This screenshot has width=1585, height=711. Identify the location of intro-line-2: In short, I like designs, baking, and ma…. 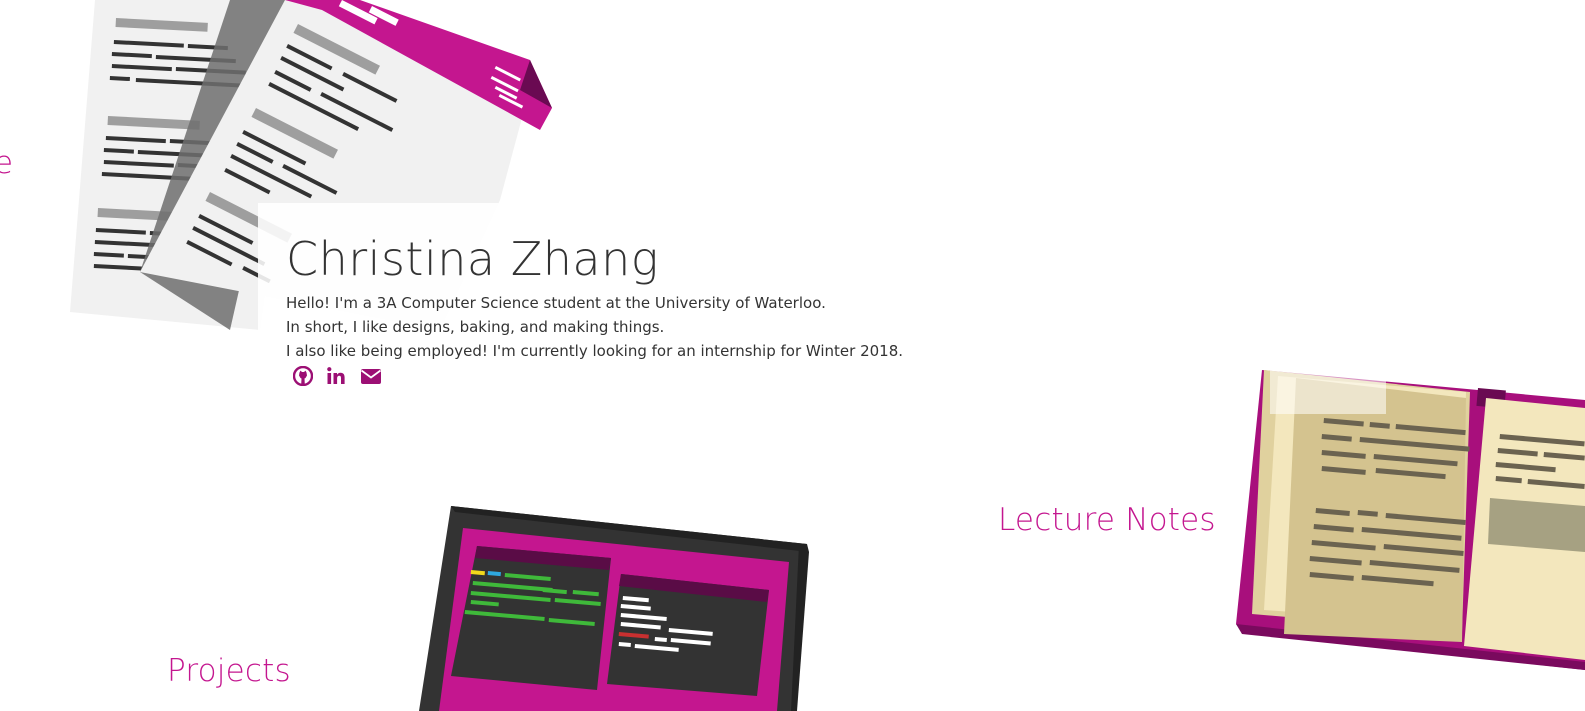
(475, 327).